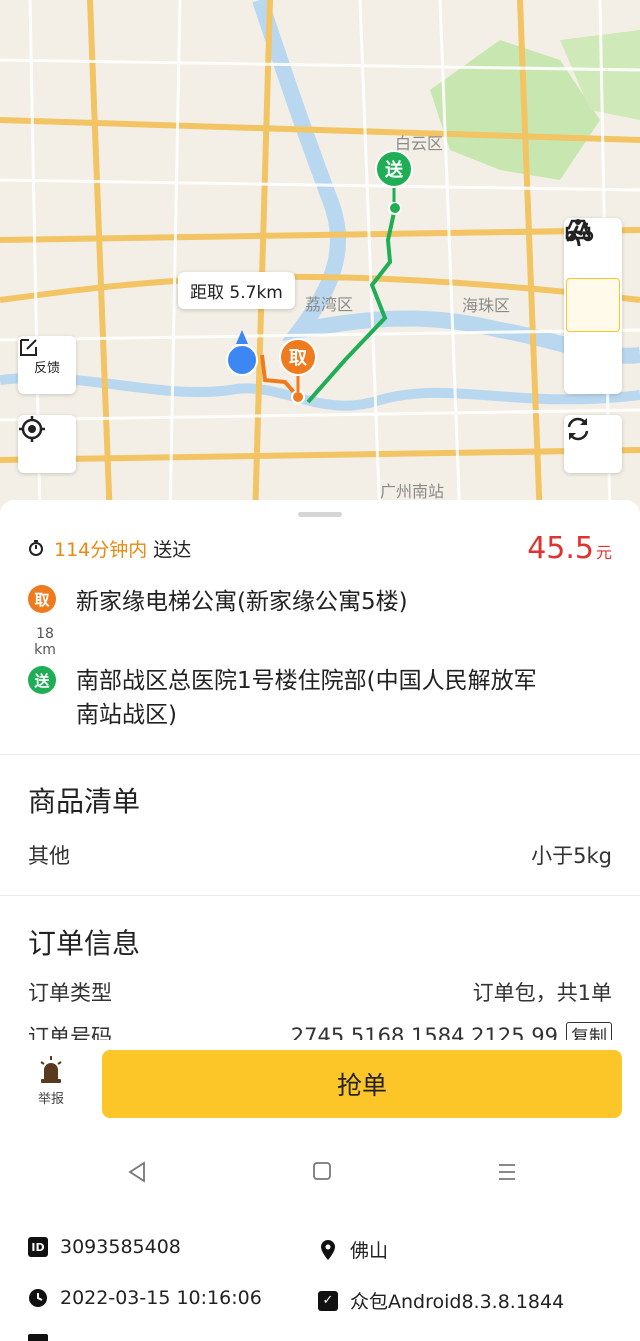  I want to click on menu-icon, so click(507, 1172).